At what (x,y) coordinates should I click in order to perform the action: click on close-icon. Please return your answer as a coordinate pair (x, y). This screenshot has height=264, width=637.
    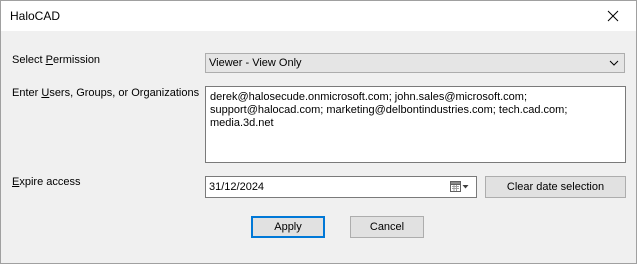
    Looking at the image, I should click on (613, 16).